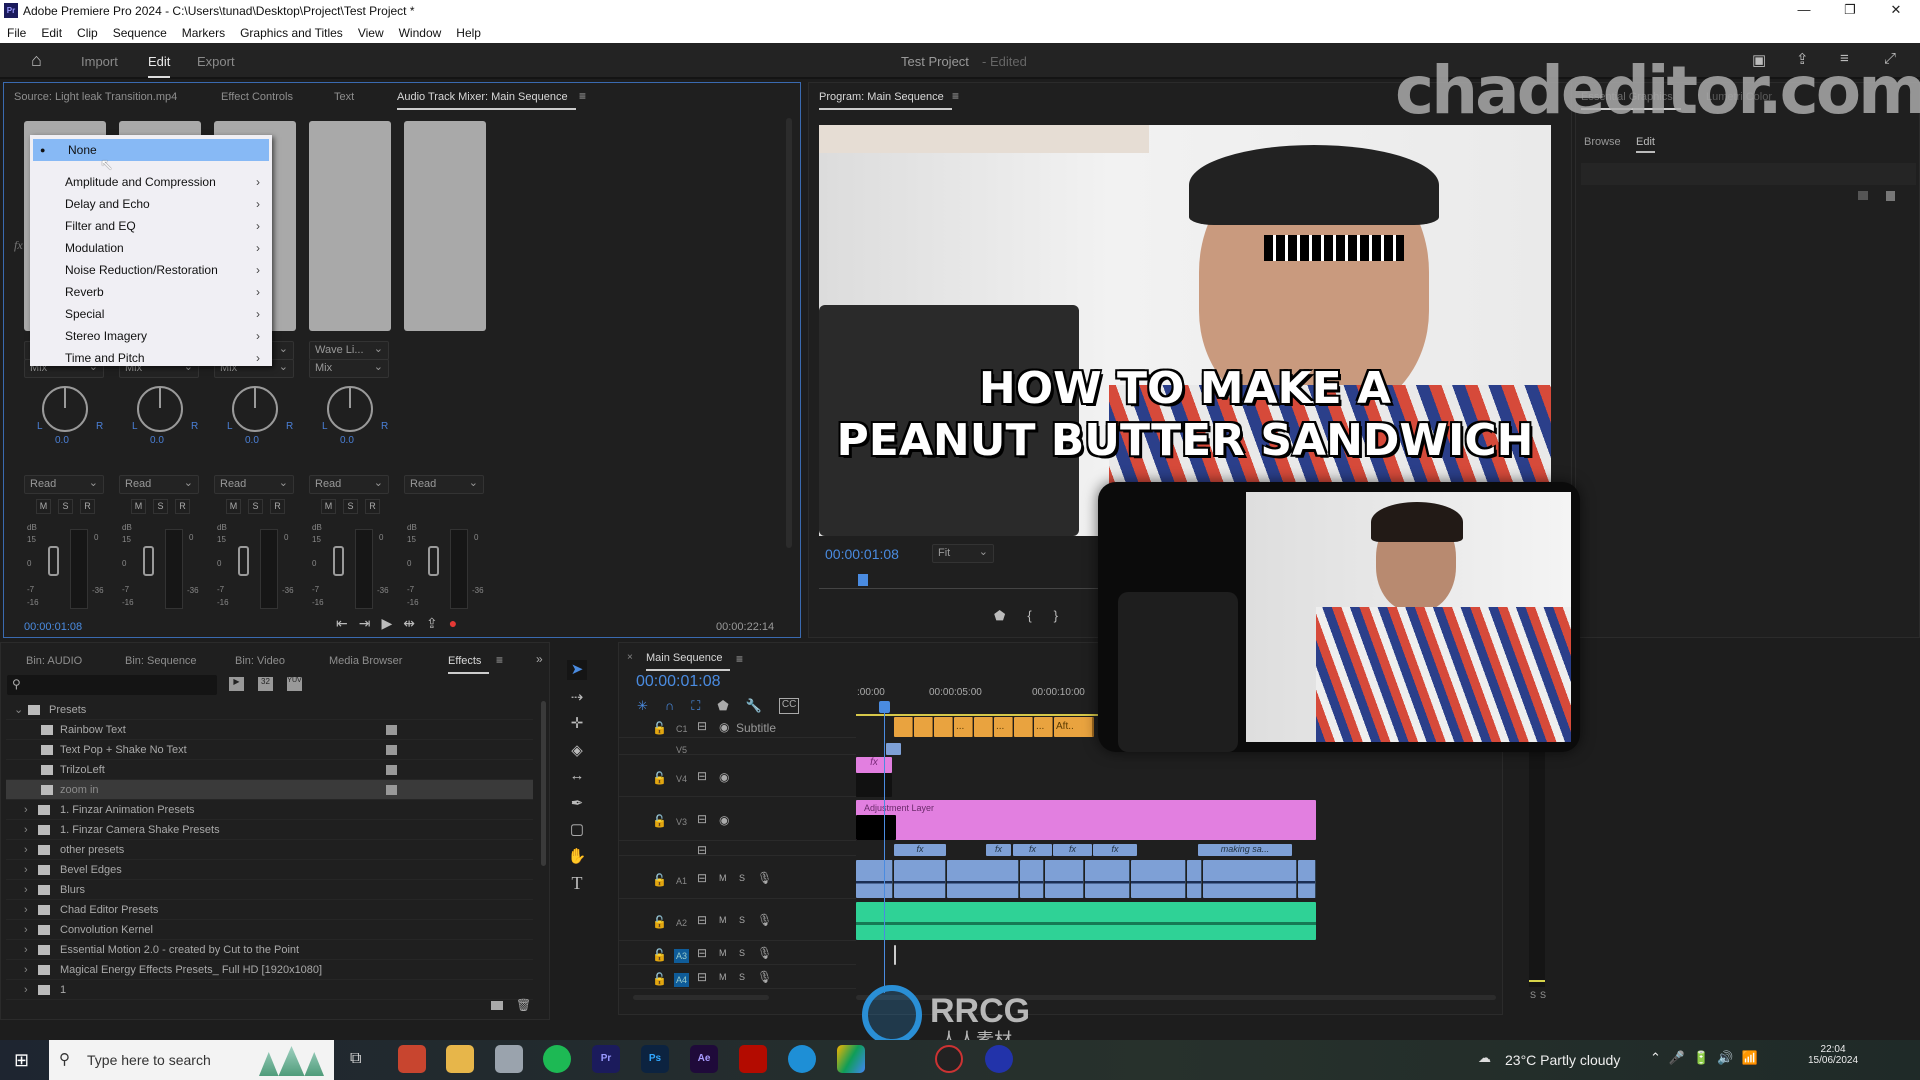 The image size is (1920, 1080). Describe the element at coordinates (468, 33) in the screenshot. I see `menu-help: Help` at that location.